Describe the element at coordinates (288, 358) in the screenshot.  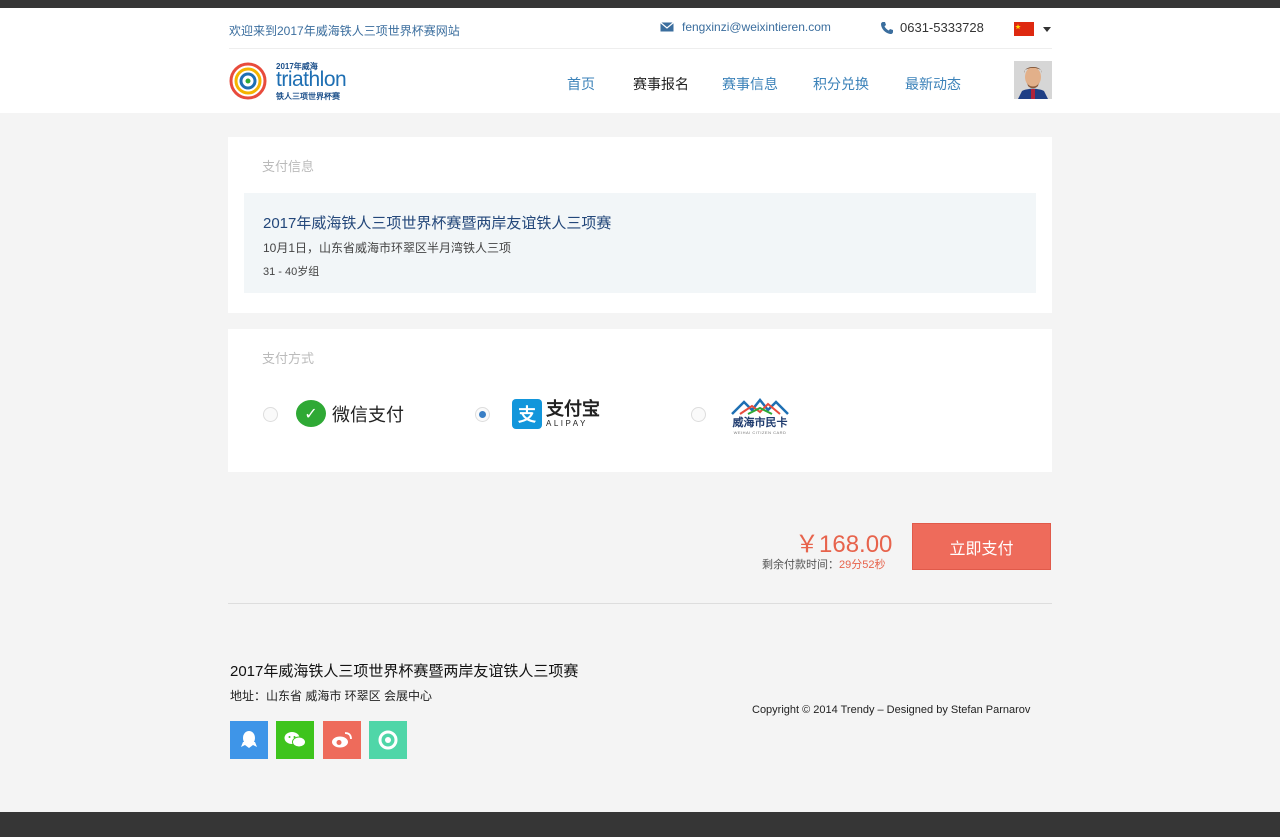
I see `payment-method-title: 支付方式` at that location.